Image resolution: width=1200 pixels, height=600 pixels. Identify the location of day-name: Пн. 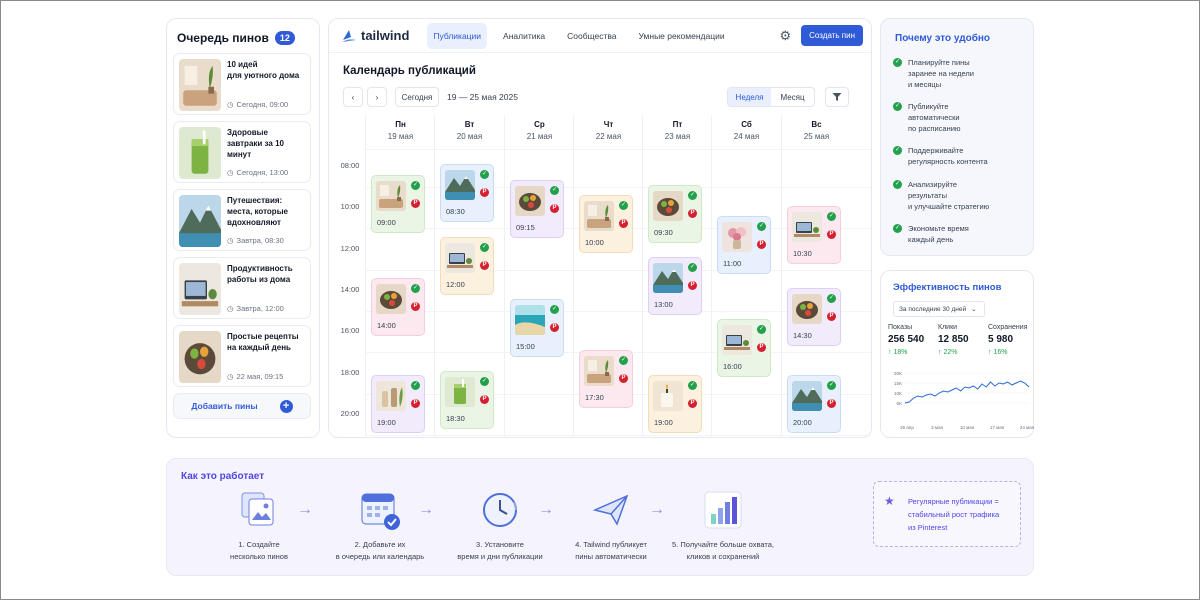
(400, 124).